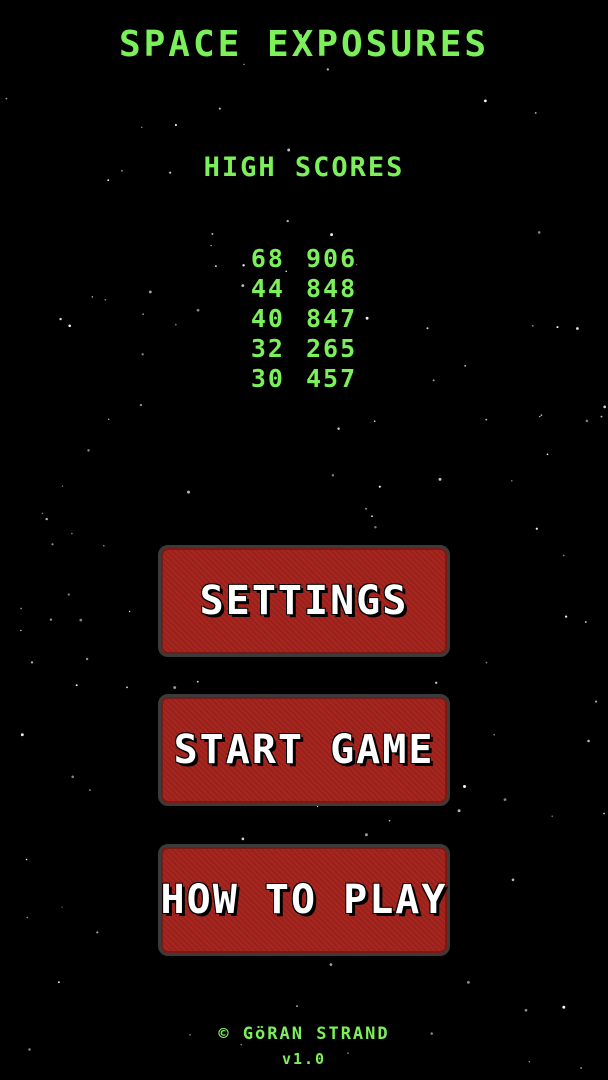  I want to click on start-game-button-label: START GAME, so click(304, 750).